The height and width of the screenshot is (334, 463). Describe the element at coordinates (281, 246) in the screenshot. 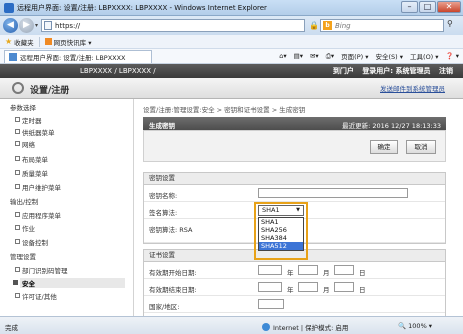

I see `option-sha512: SHA512` at that location.